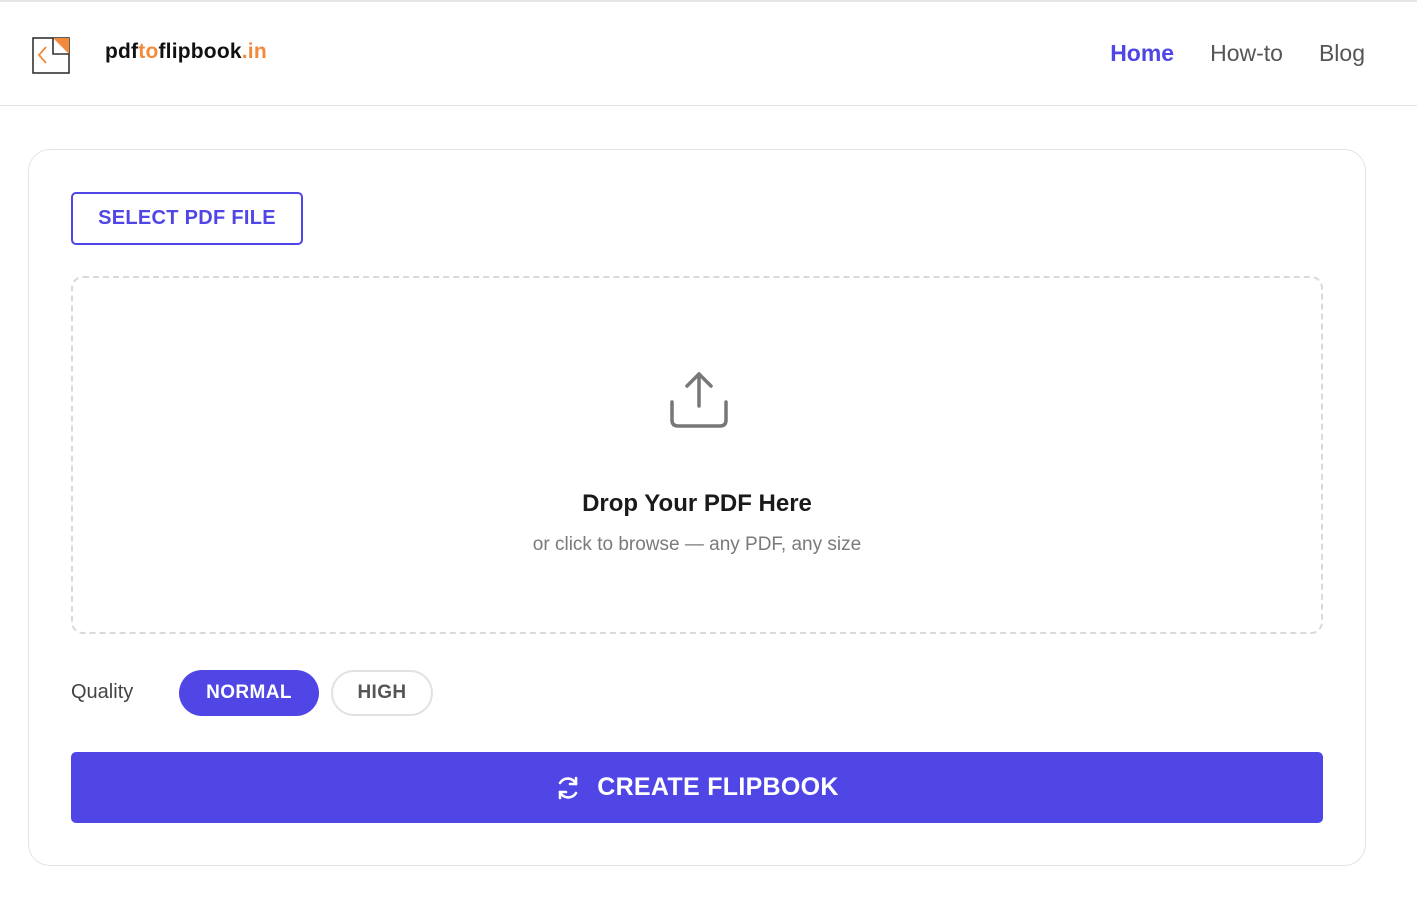 The height and width of the screenshot is (919, 1417). What do you see at coordinates (697, 503) in the screenshot?
I see `dropzone-title: Drop Your PDF Here` at bounding box center [697, 503].